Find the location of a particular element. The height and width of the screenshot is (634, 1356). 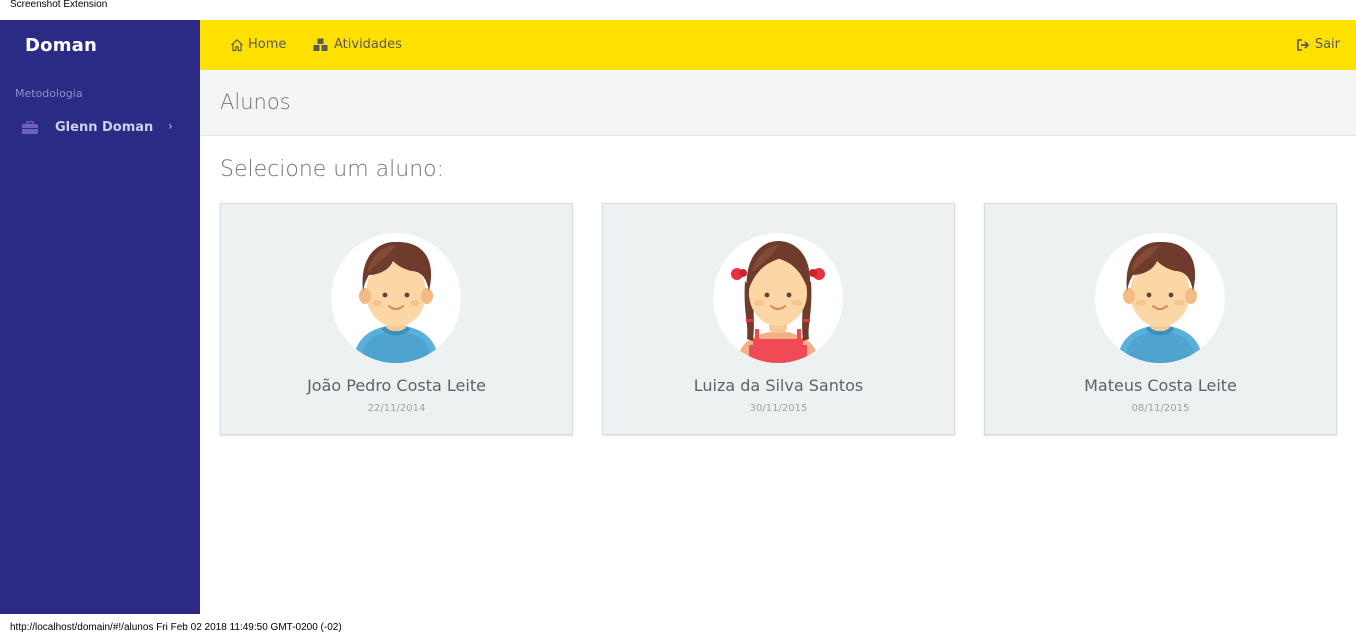

sidebar-item-glenn-doman: Glenn Doman › is located at coordinates (100, 127).